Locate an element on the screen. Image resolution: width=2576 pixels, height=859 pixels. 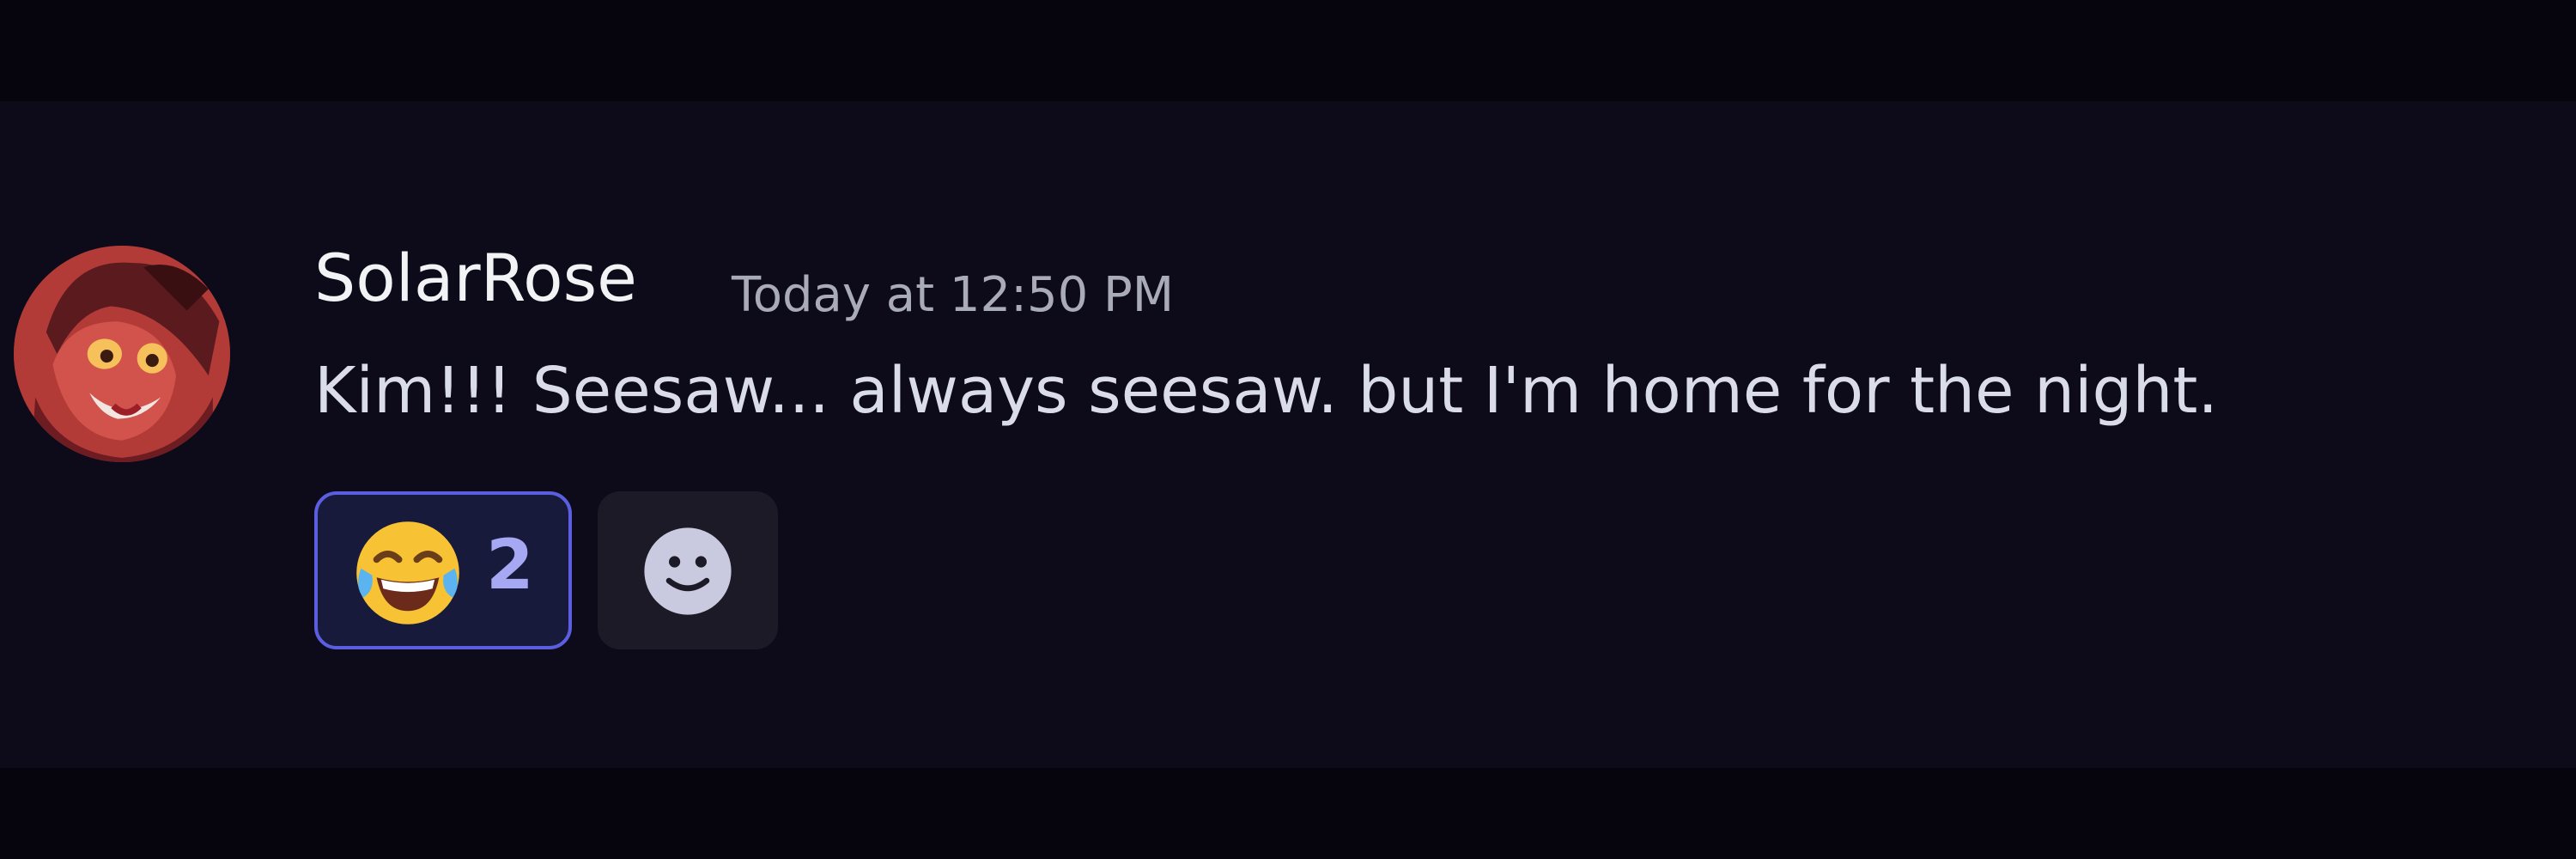
reaction-count: 2 is located at coordinates (510, 565).